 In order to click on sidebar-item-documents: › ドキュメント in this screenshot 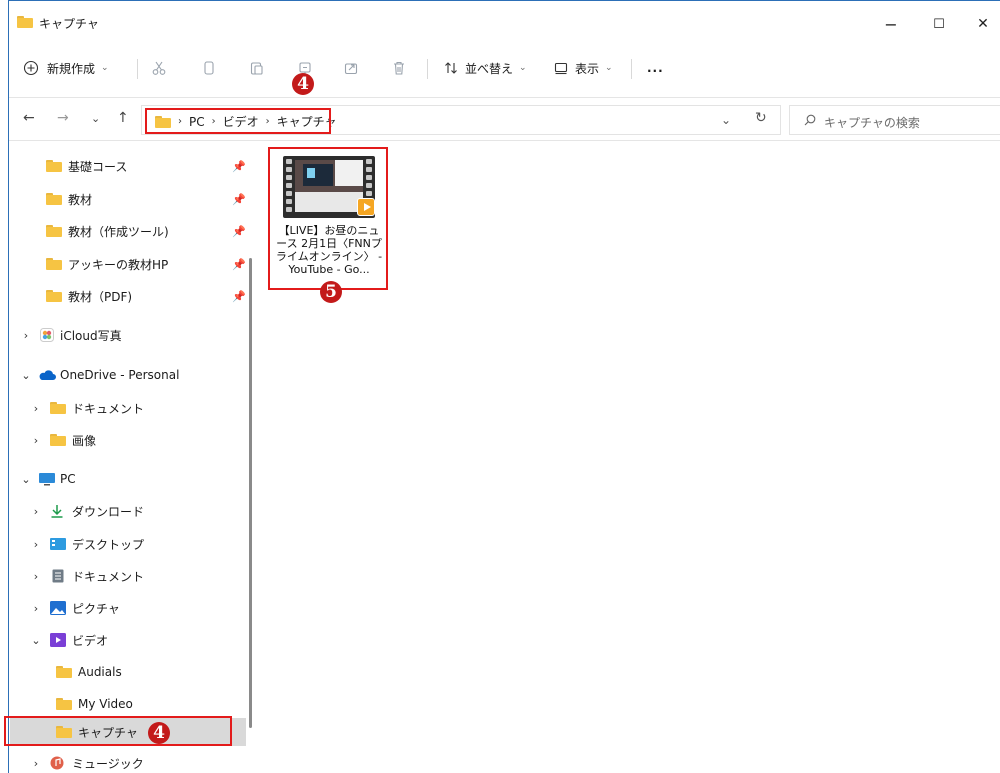, I will do `click(128, 576)`.